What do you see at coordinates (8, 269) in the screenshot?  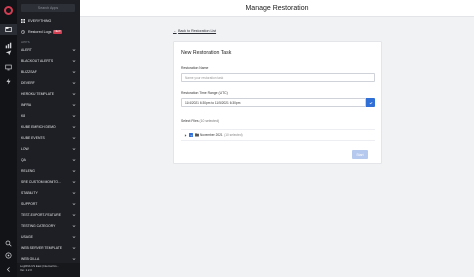 I see `collapse-icon` at bounding box center [8, 269].